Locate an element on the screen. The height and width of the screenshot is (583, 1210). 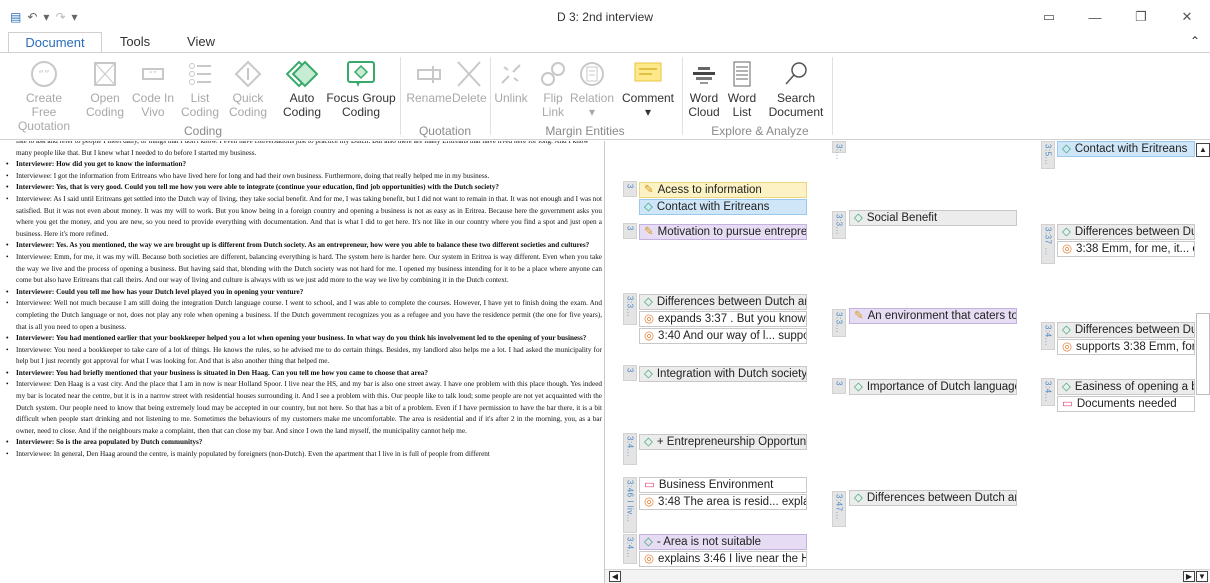
scroll-right-icon: ▶ is located at coordinates (1189, 576).